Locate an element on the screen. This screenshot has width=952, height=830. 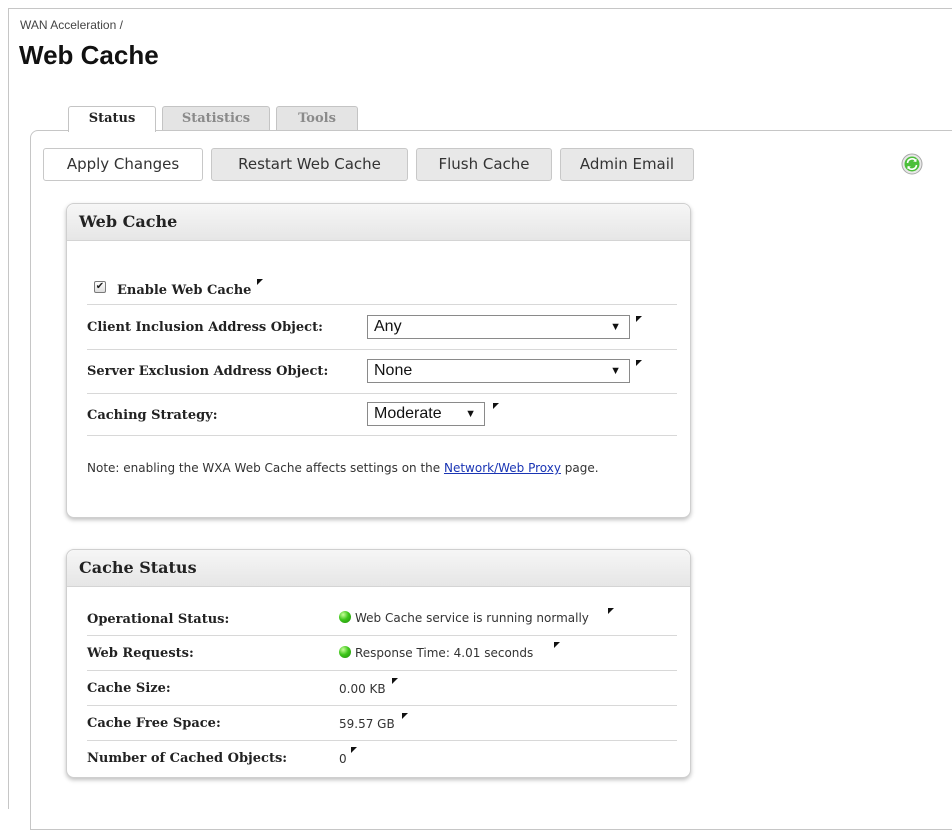
status-value: Web Cache service is running normally is located at coordinates (464, 618).